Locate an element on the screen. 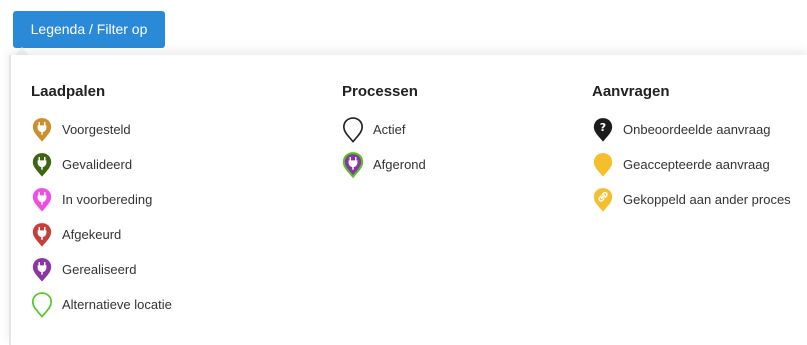  legend-item: Afgerond is located at coordinates (384, 164).